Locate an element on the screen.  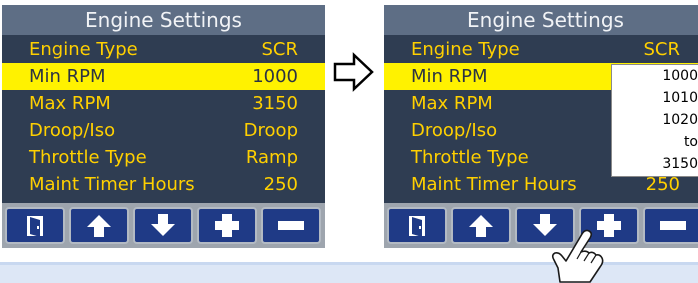
plus-icon is located at coordinates (227, 225).